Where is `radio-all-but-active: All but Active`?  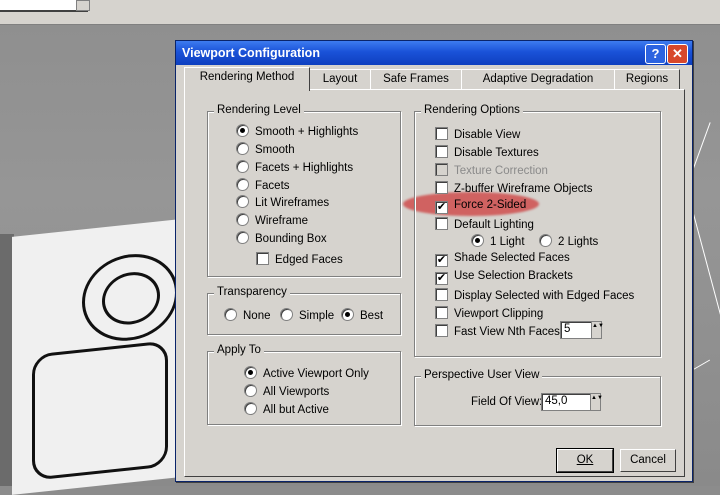
radio-all-but-active: All but Active is located at coordinates (286, 409).